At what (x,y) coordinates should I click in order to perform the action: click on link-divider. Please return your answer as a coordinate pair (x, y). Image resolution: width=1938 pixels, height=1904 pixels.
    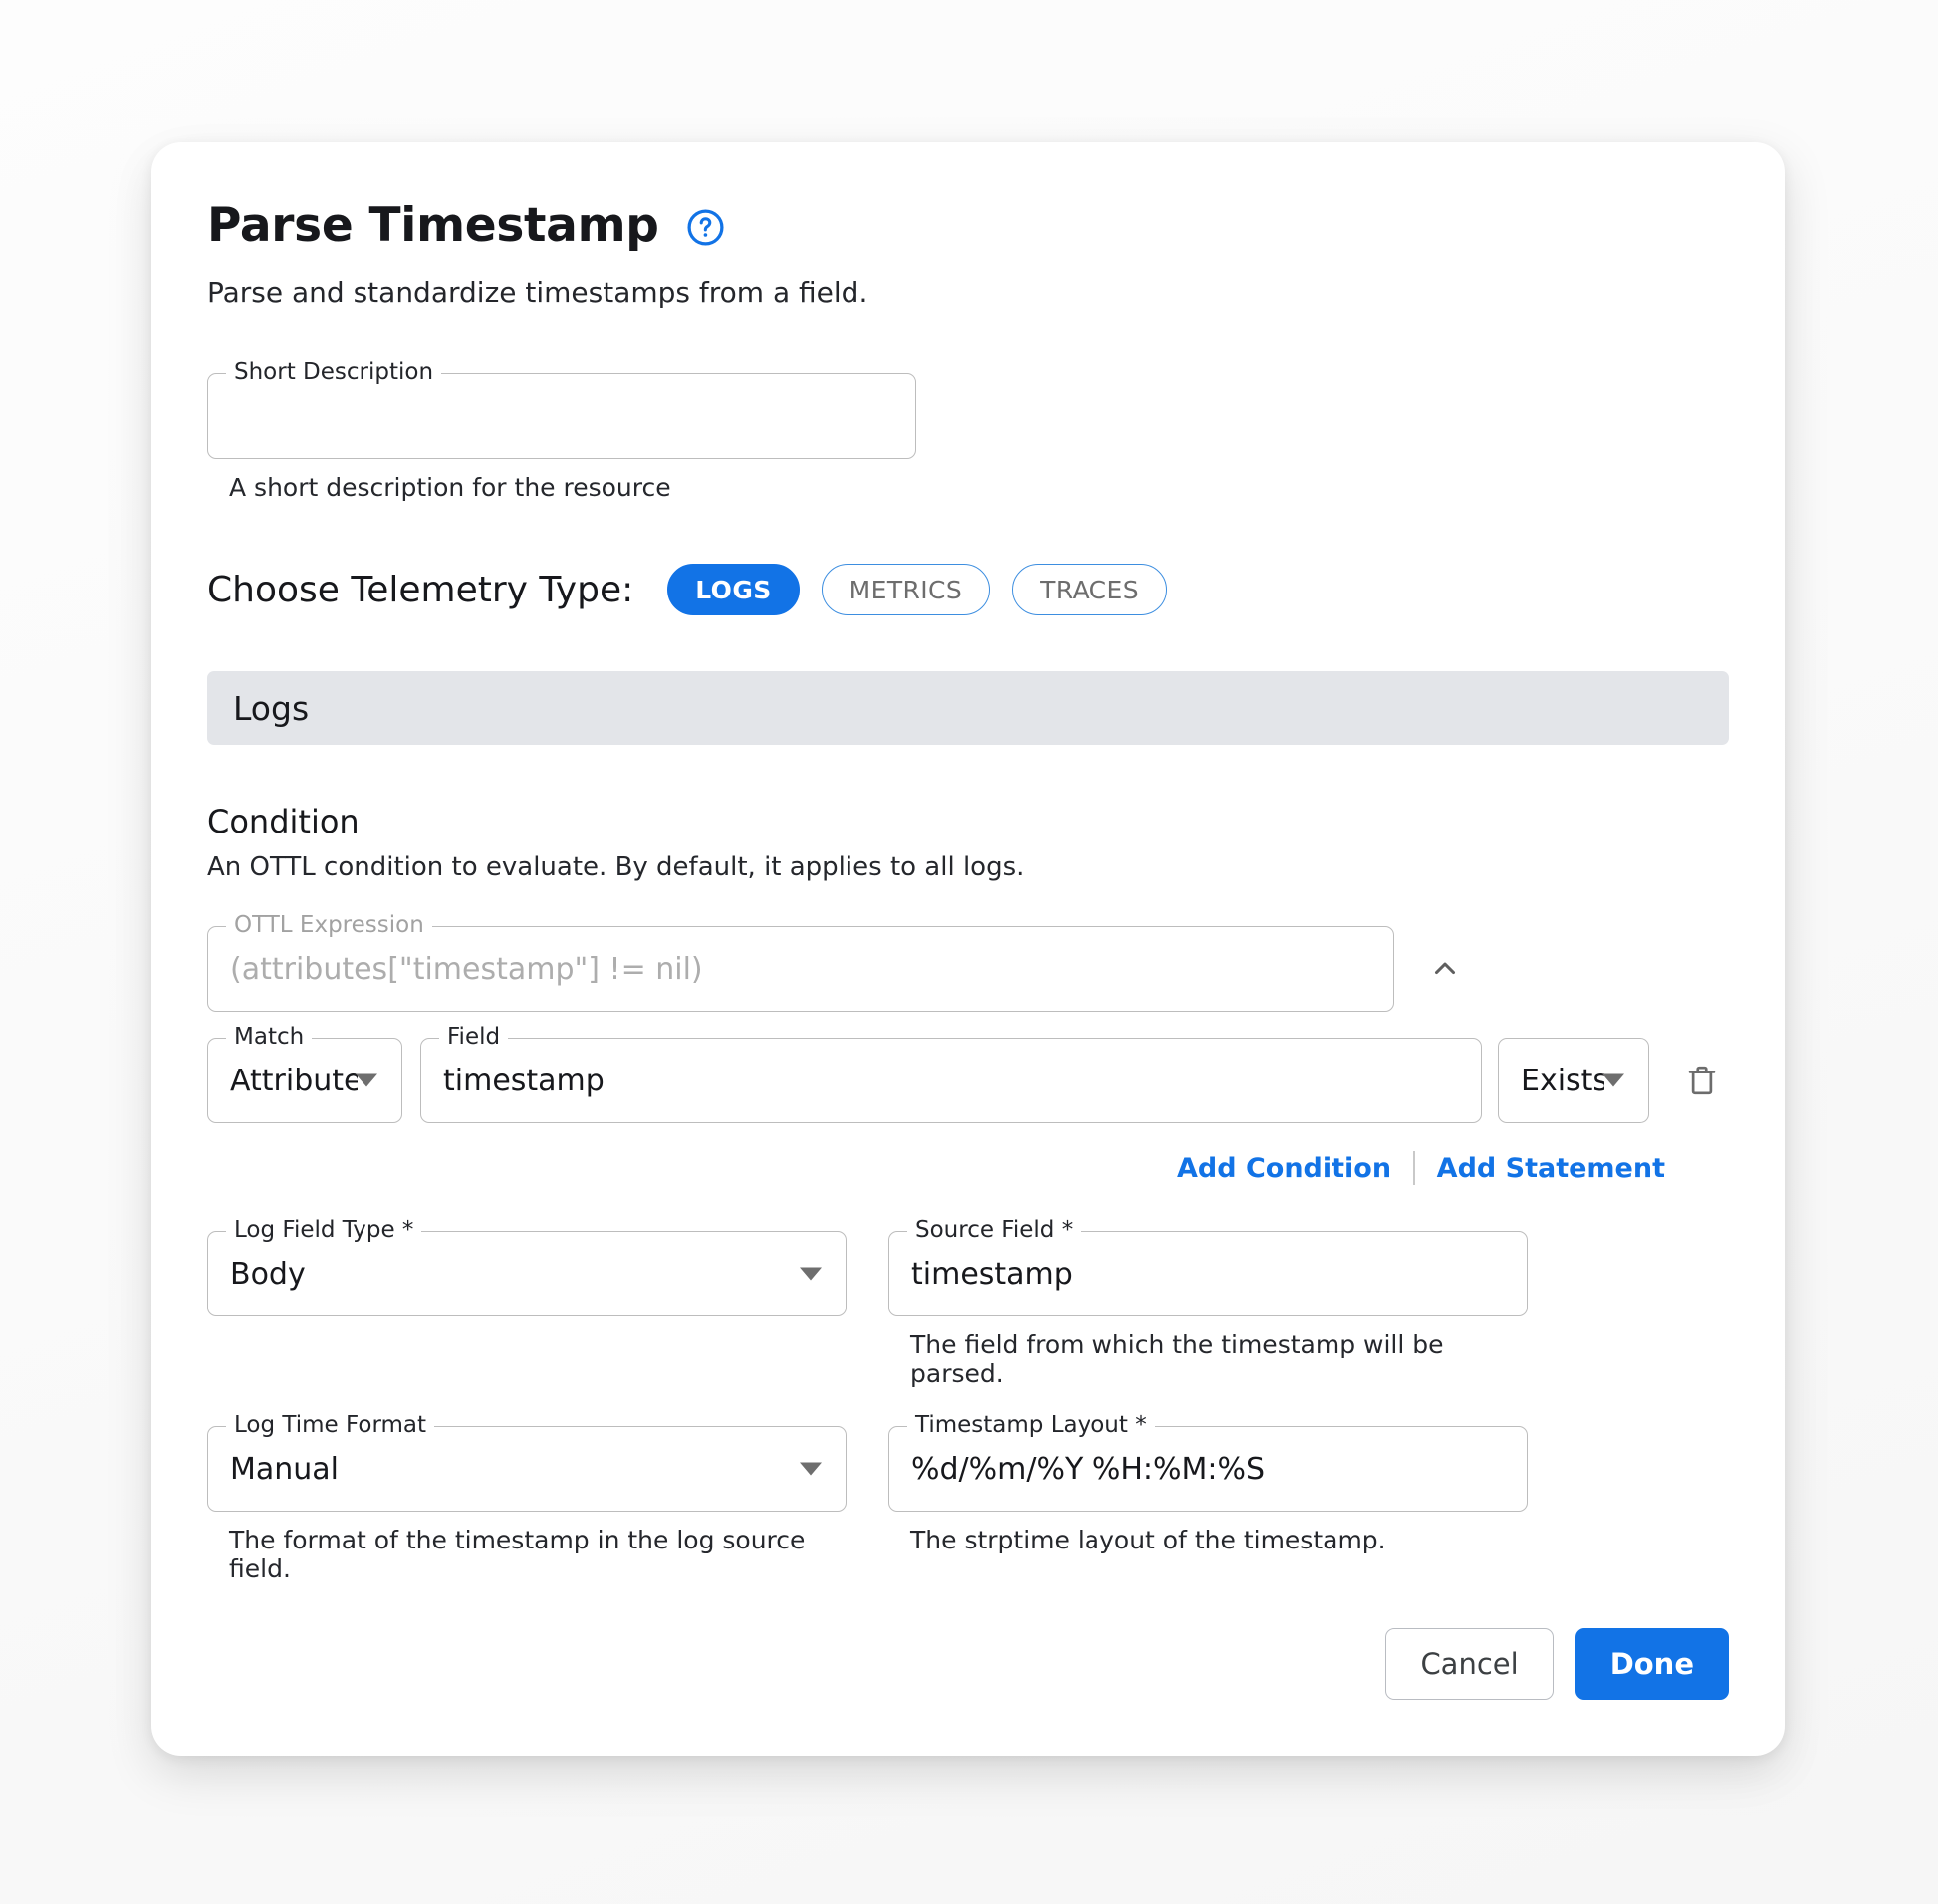
    Looking at the image, I should click on (1414, 1168).